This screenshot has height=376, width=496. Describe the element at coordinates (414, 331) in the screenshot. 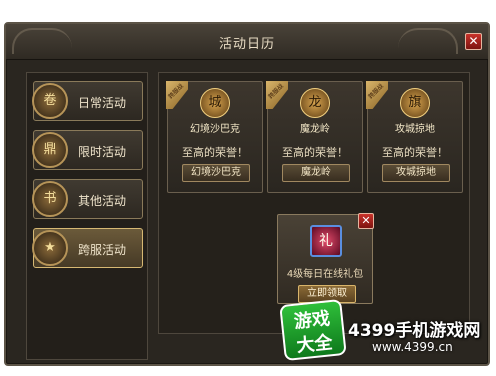

I see `watermark-title: 4399手机游戏网` at that location.